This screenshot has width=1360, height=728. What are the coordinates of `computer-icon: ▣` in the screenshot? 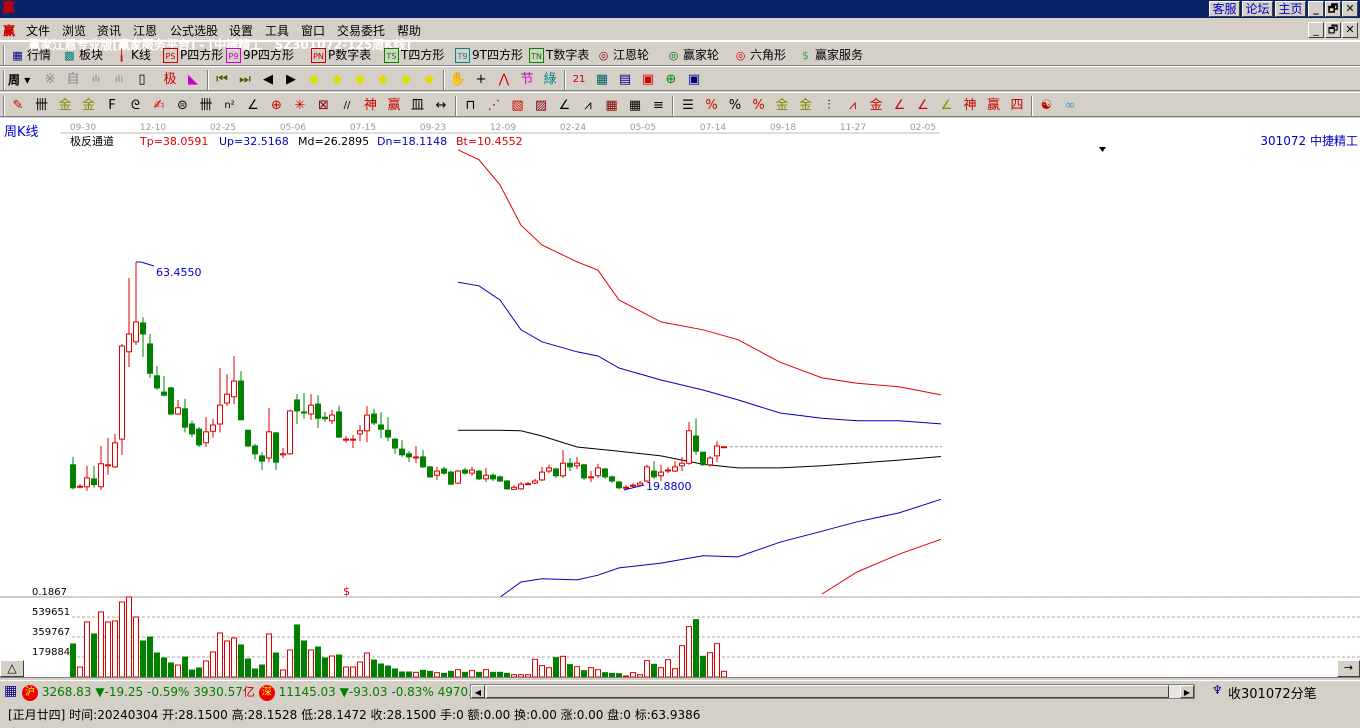 It's located at (694, 80).